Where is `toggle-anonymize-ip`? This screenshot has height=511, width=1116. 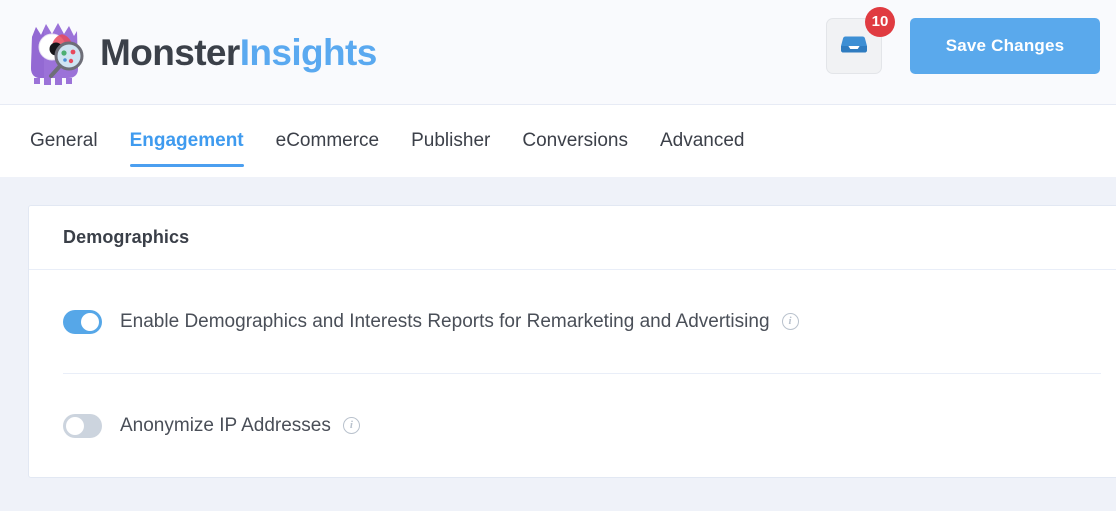
toggle-anonymize-ip is located at coordinates (82, 425).